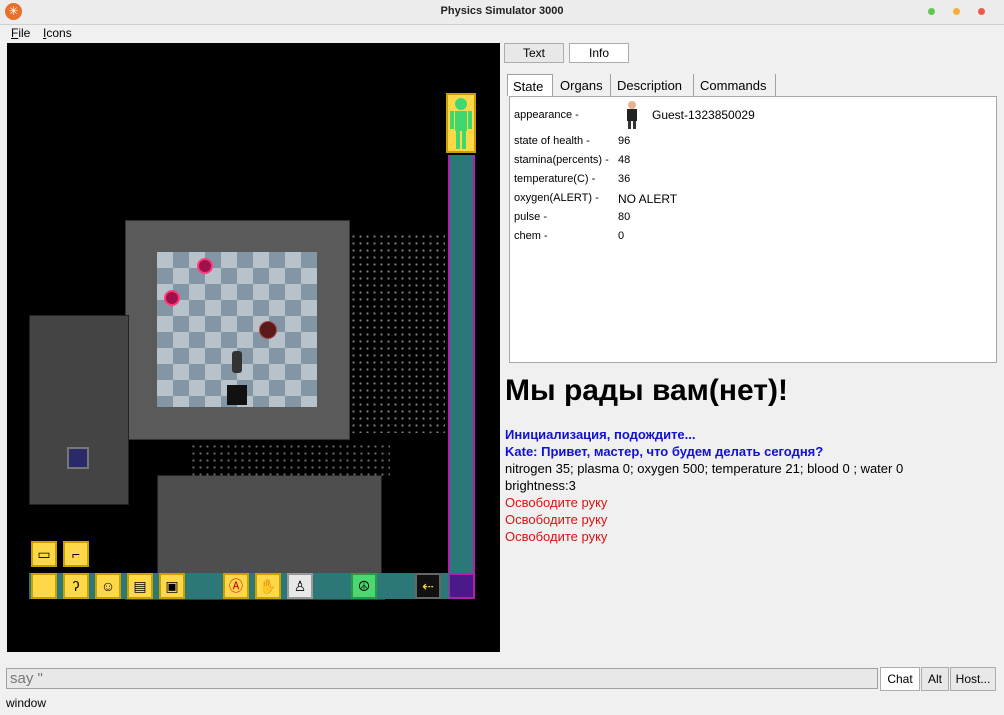 This screenshot has width=1004, height=715. I want to click on intent-icon: ♙, so click(300, 586).